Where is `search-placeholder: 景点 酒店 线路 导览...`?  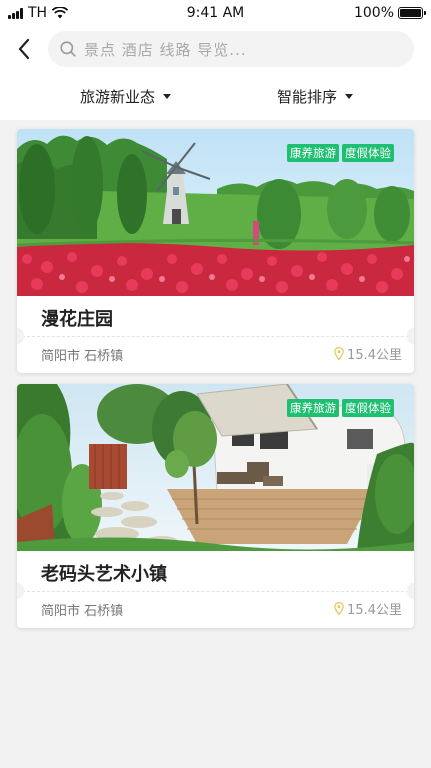 search-placeholder: 景点 酒店 线路 导览... is located at coordinates (165, 49).